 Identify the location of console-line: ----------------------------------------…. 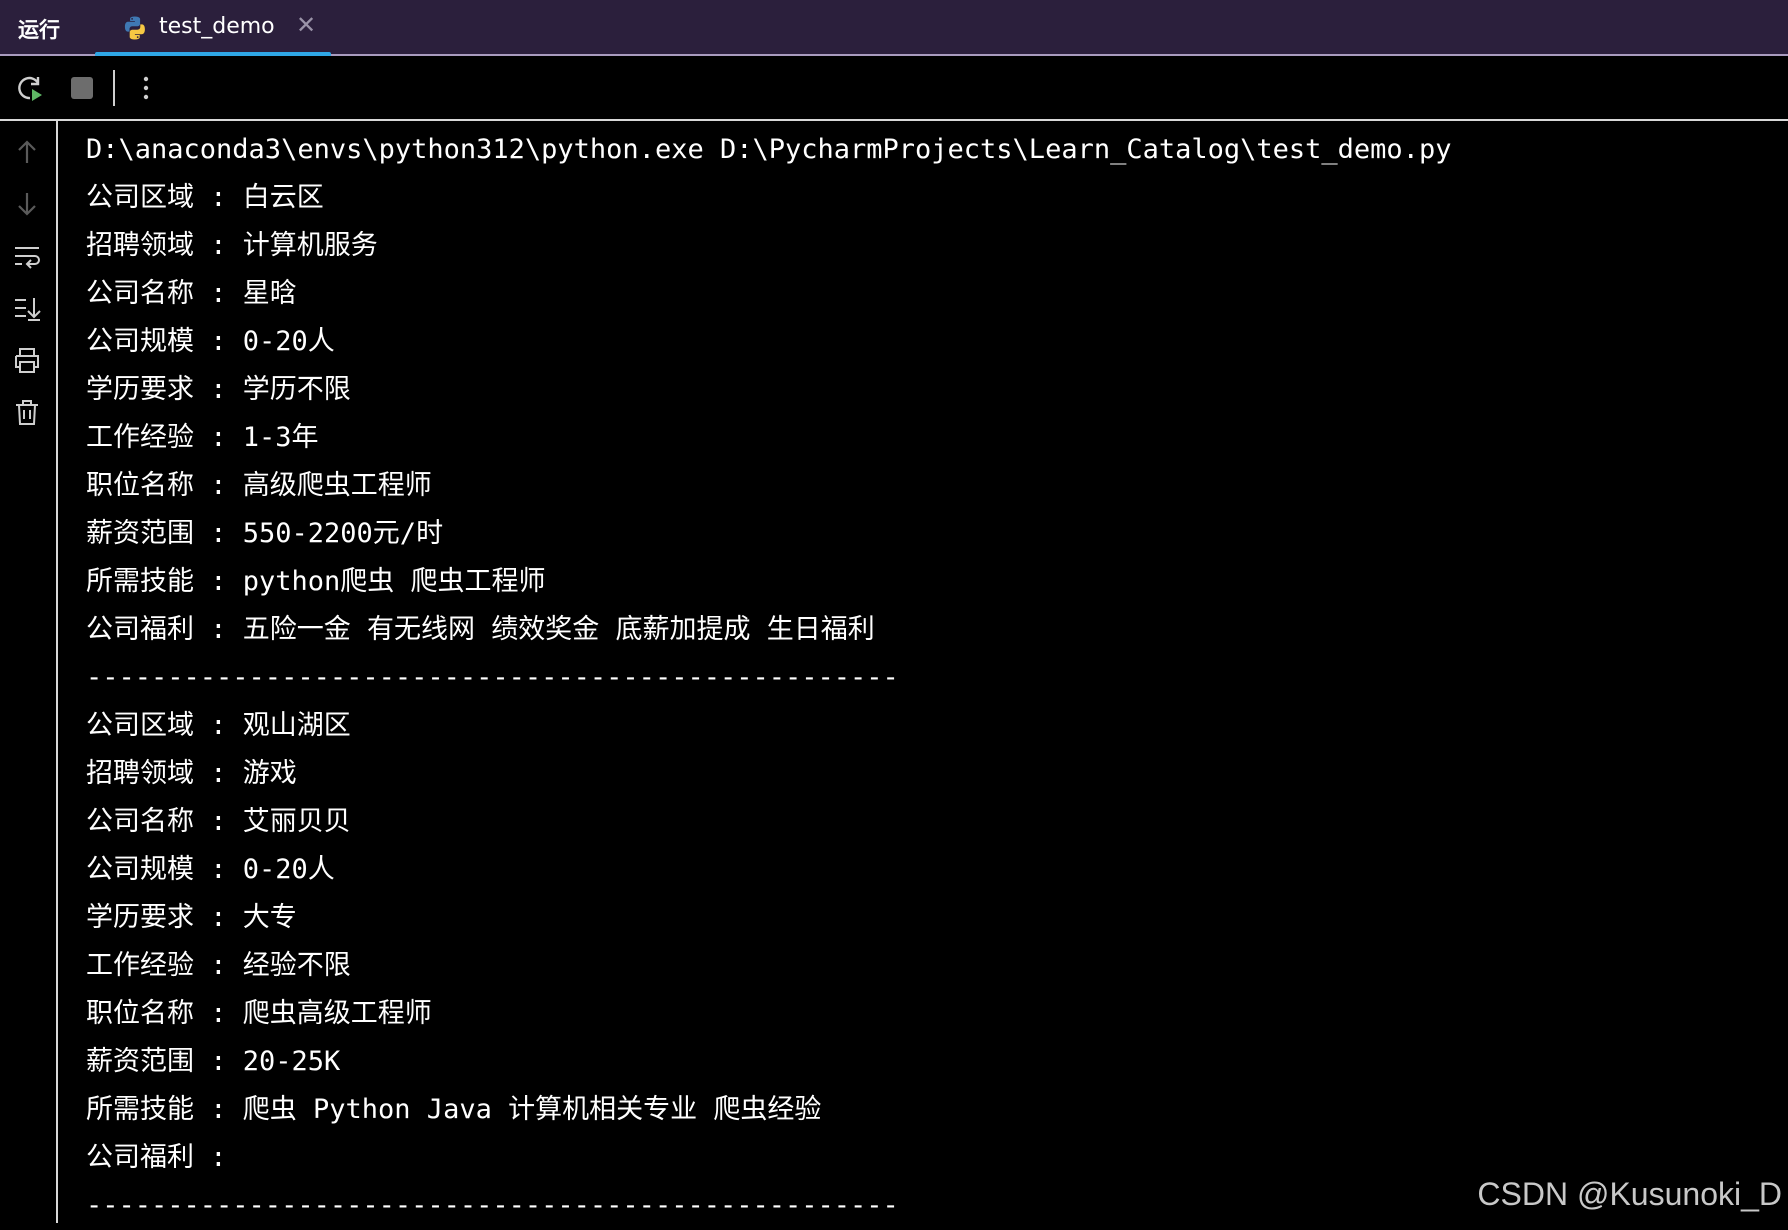
(492, 677).